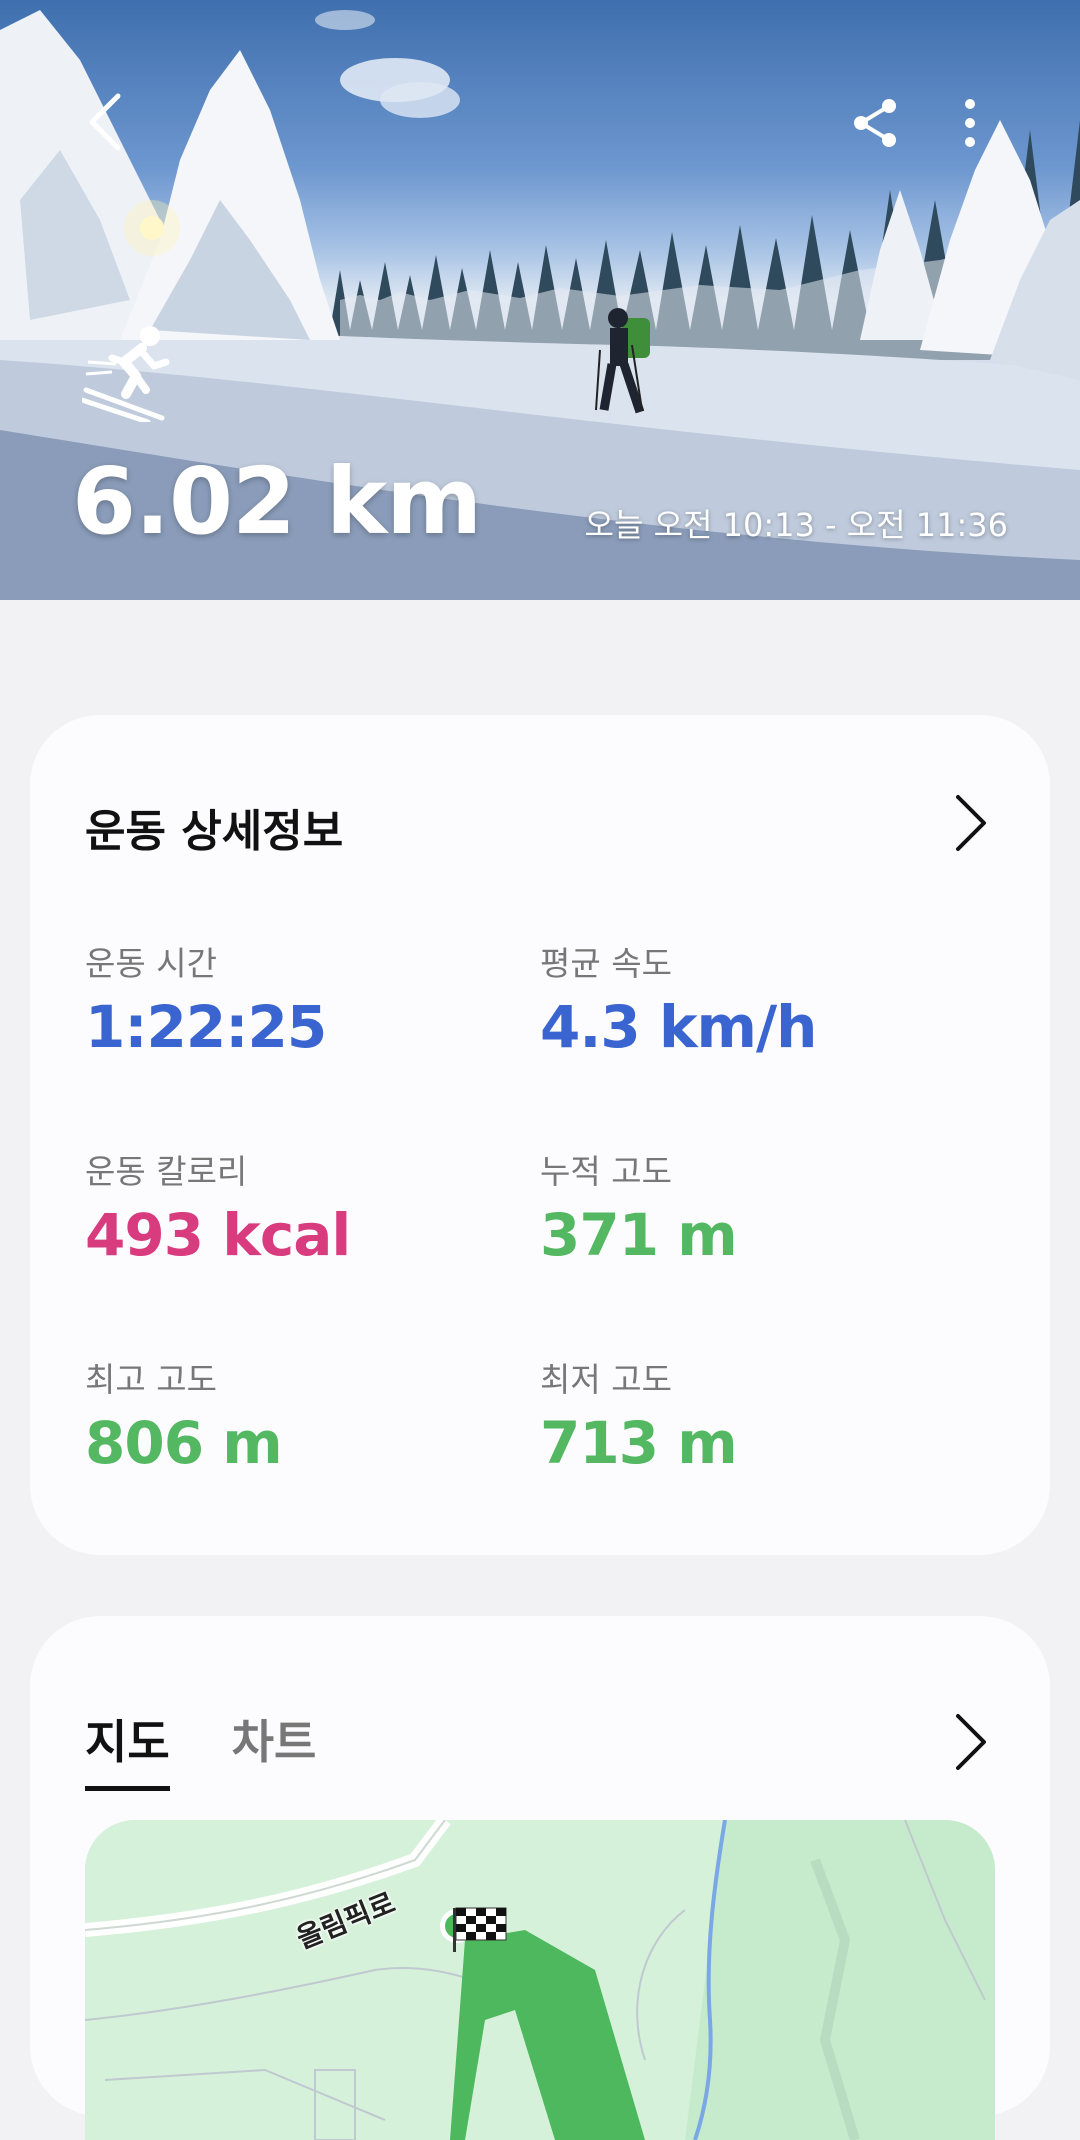 The image size is (1080, 2140). I want to click on skiing-icon, so click(126, 374).